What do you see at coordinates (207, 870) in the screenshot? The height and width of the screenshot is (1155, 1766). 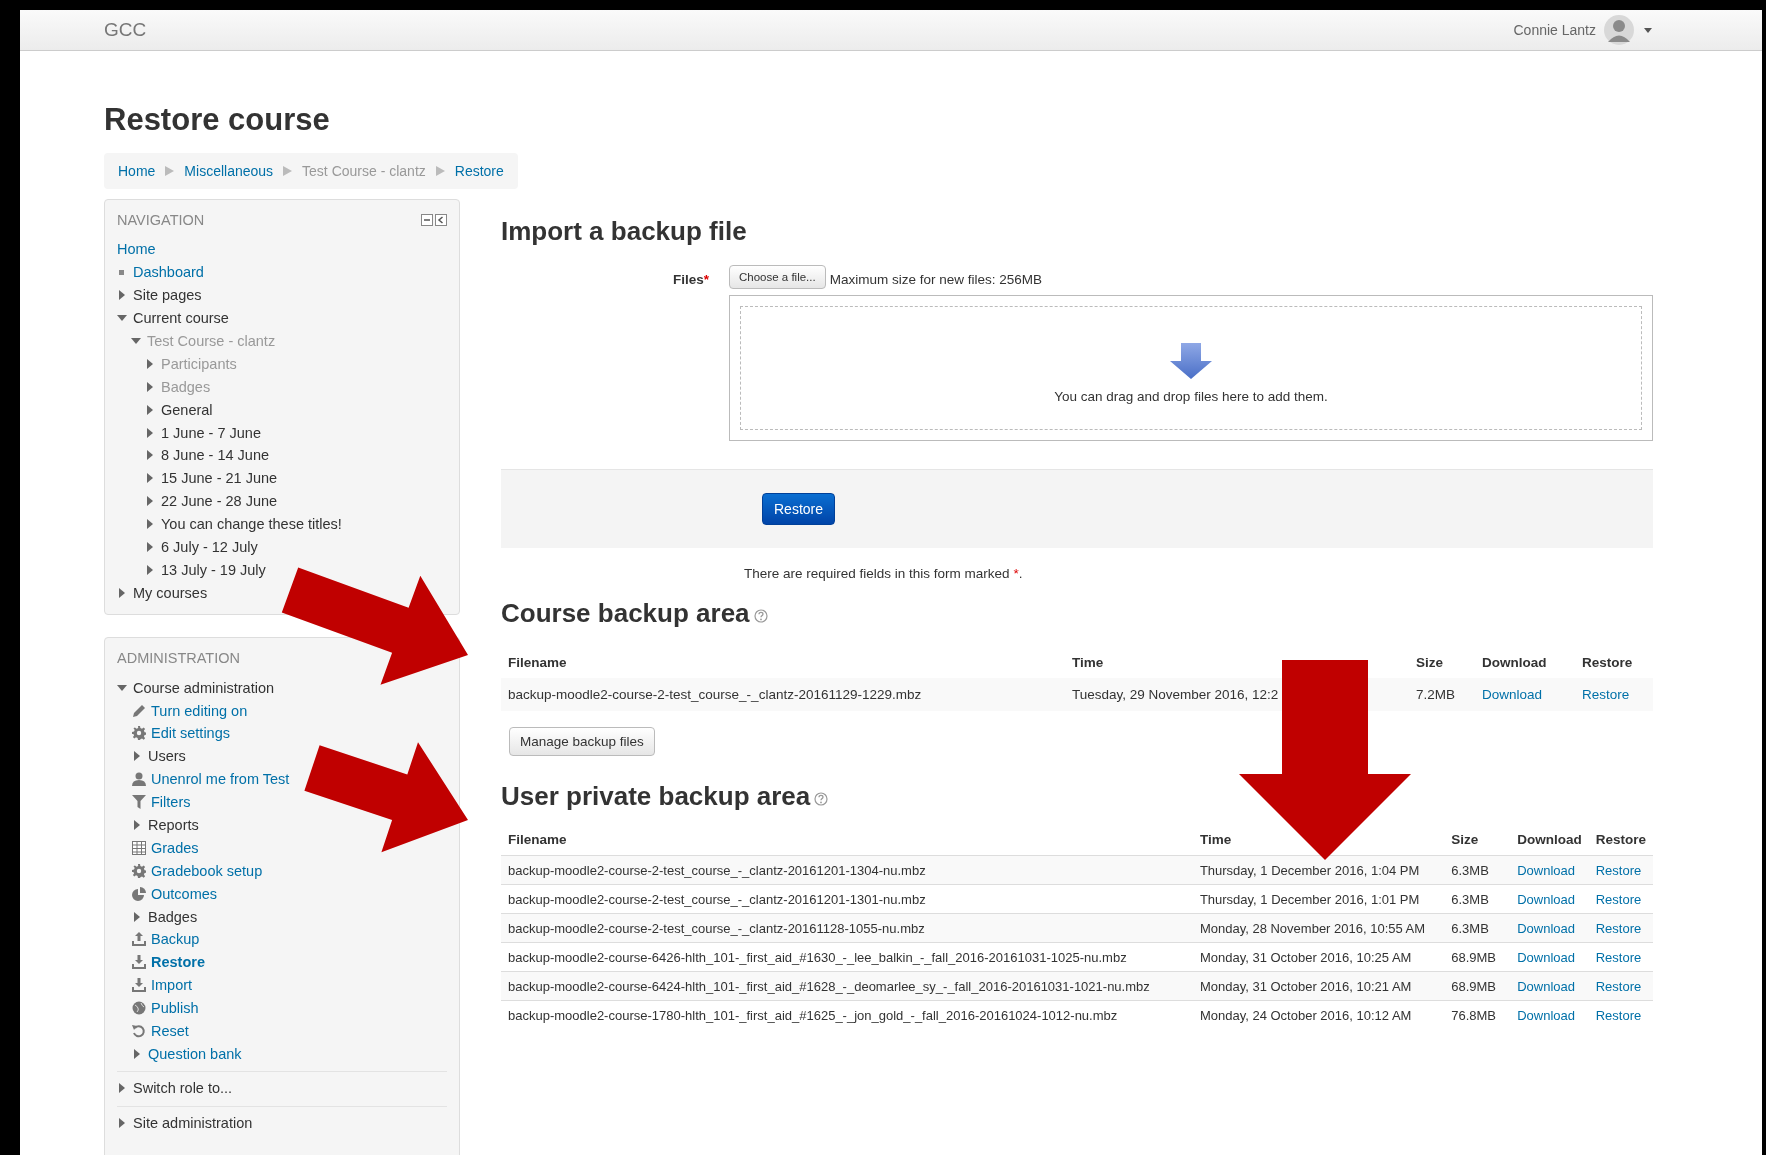 I see `admin-menu-item: Gradebook setup` at bounding box center [207, 870].